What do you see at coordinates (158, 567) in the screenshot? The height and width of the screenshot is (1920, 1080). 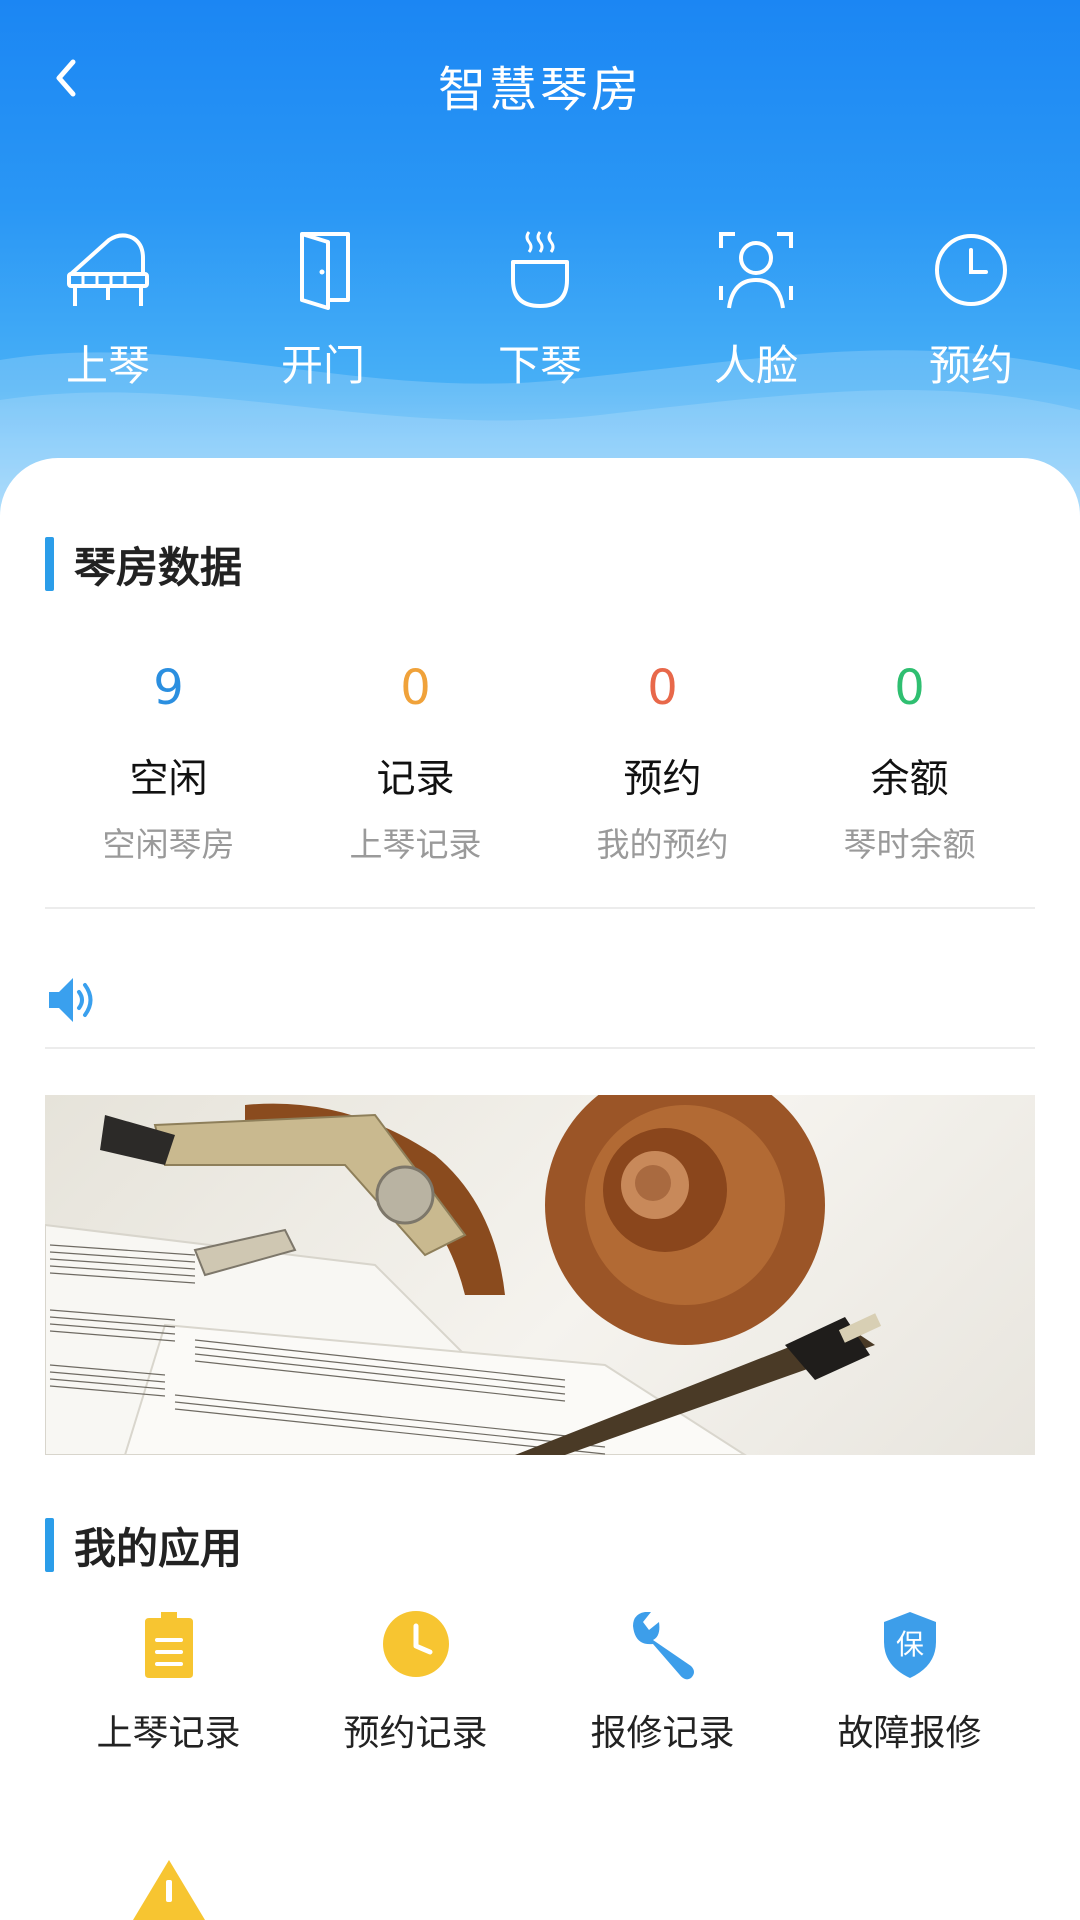 I see `section-title: 琴房数据` at bounding box center [158, 567].